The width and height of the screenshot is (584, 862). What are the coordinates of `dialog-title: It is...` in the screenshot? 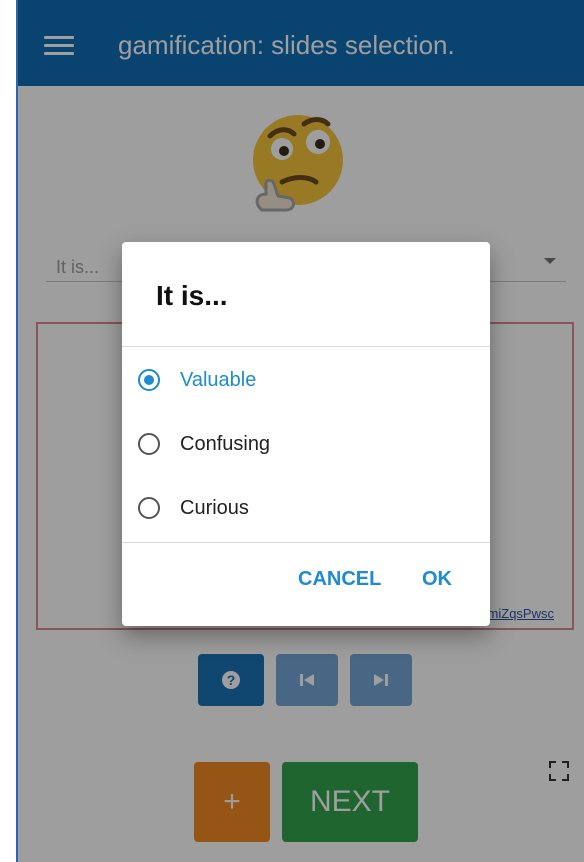 It's located at (192, 295).